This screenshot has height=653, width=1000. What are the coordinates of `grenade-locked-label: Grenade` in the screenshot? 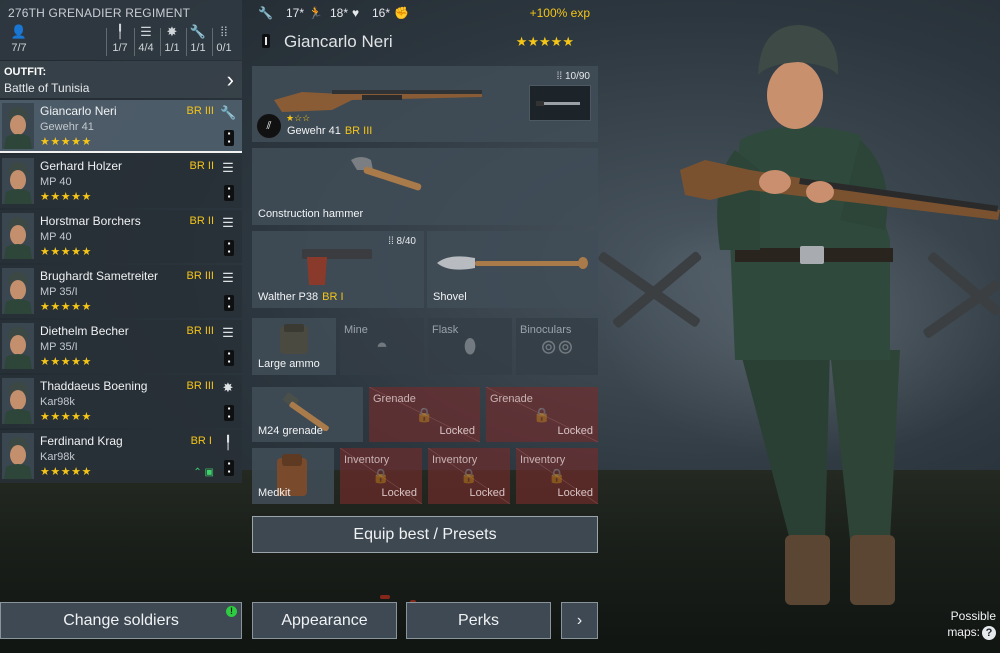 It's located at (511, 399).